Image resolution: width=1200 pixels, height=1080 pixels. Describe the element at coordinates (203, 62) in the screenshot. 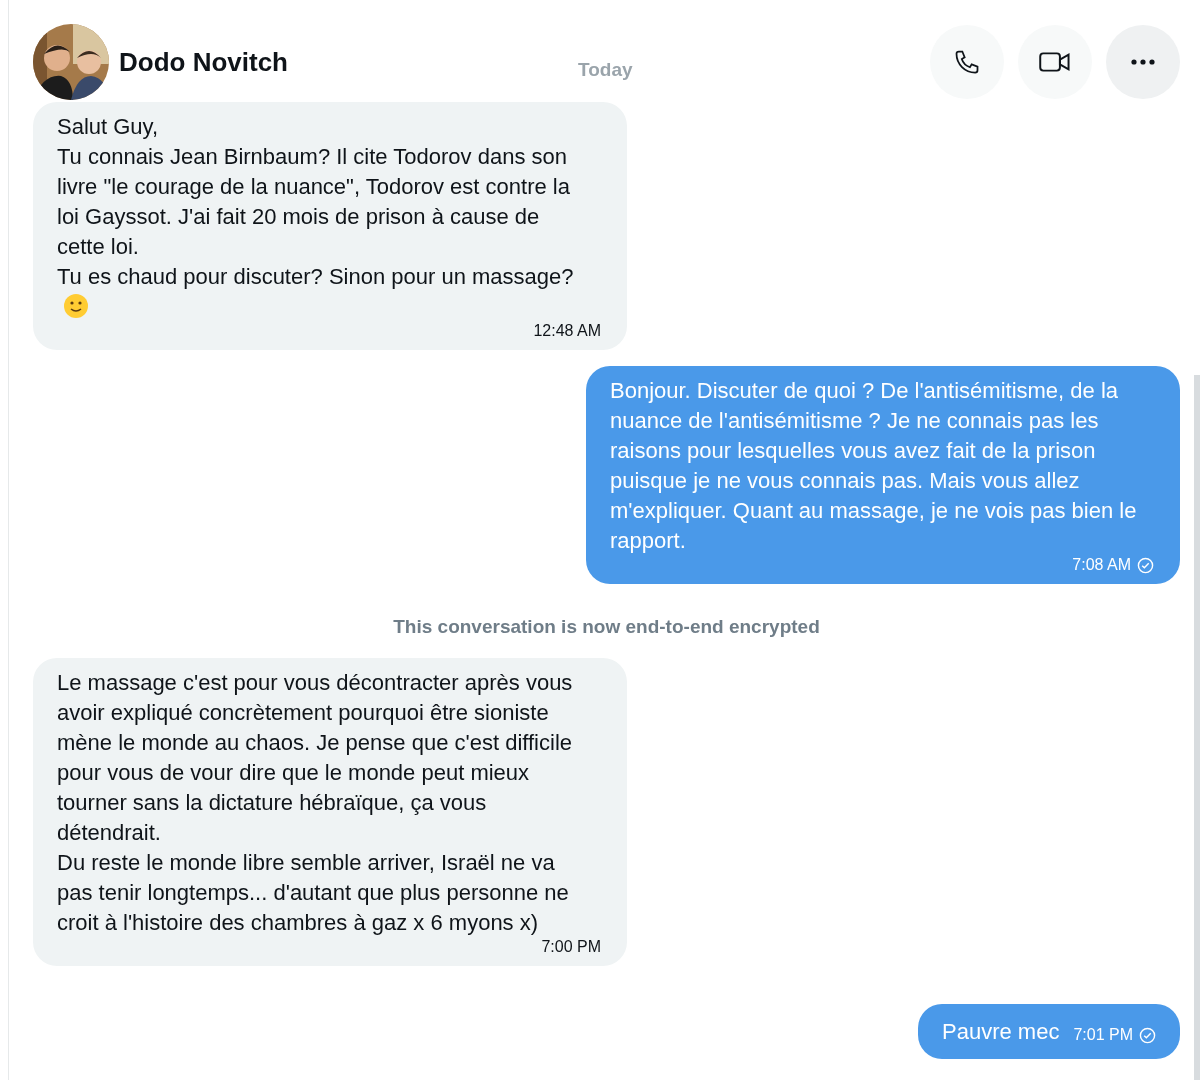

I see `contact-name: Dodo Novitch` at that location.